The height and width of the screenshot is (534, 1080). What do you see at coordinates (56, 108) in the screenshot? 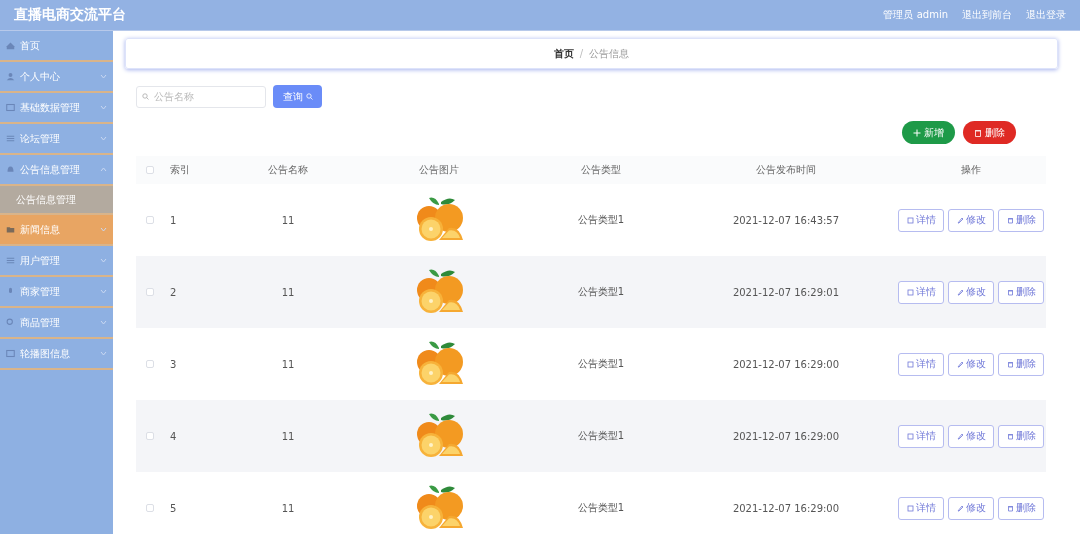
I see `sidebar-item: 基础数据管理` at bounding box center [56, 108].